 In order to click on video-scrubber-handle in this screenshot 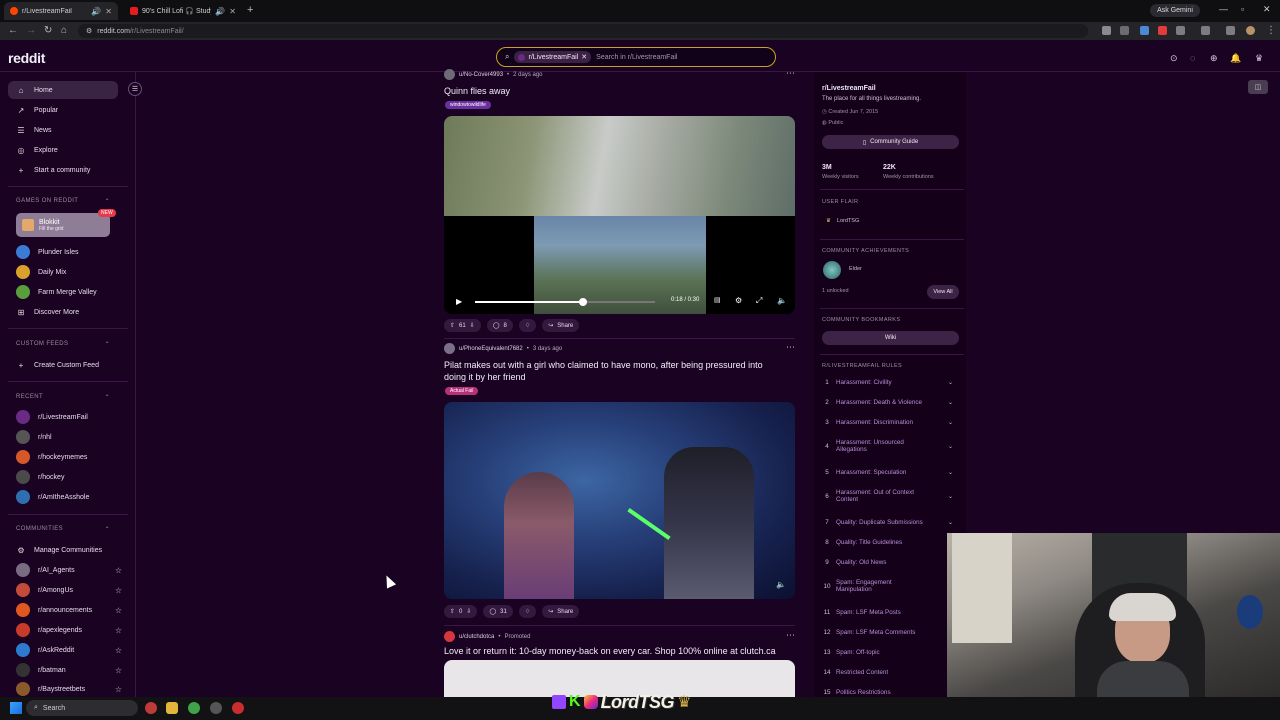, I will do `click(583, 302)`.